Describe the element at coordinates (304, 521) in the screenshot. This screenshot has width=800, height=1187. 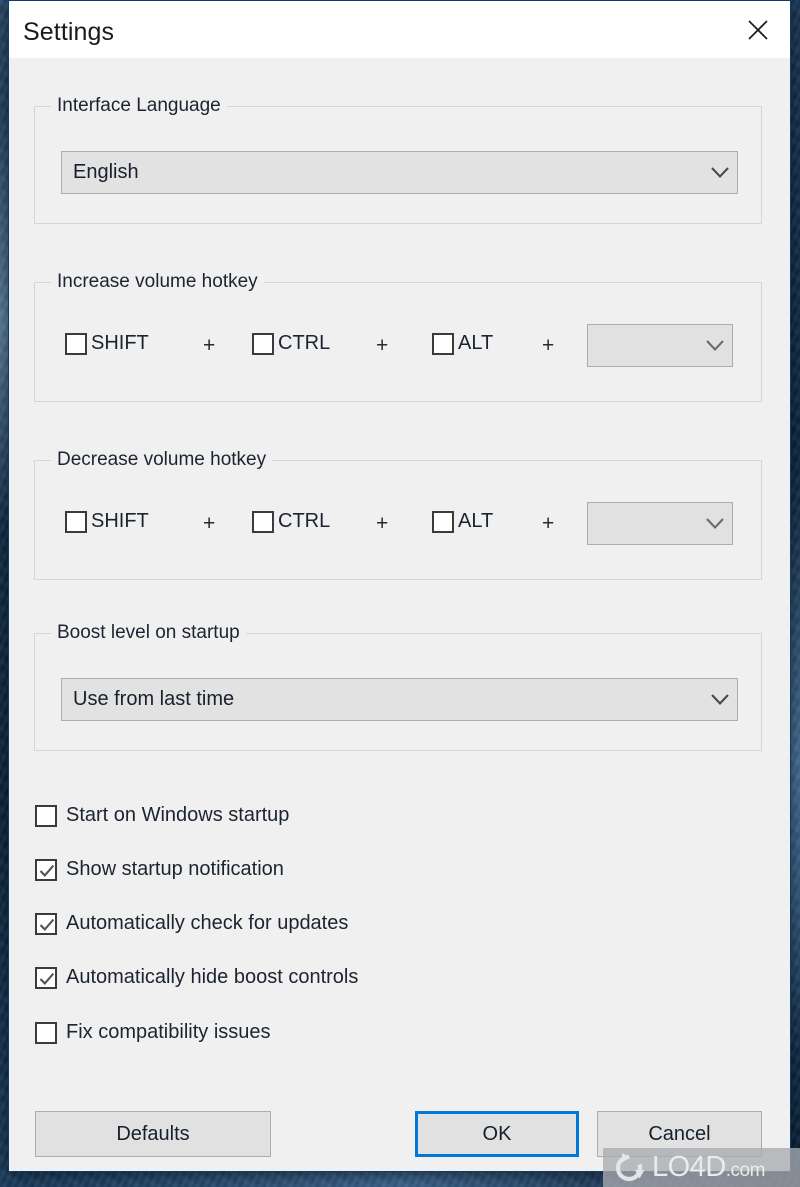
I see `decrease-hotkey-ctrl-label: CTRL` at that location.